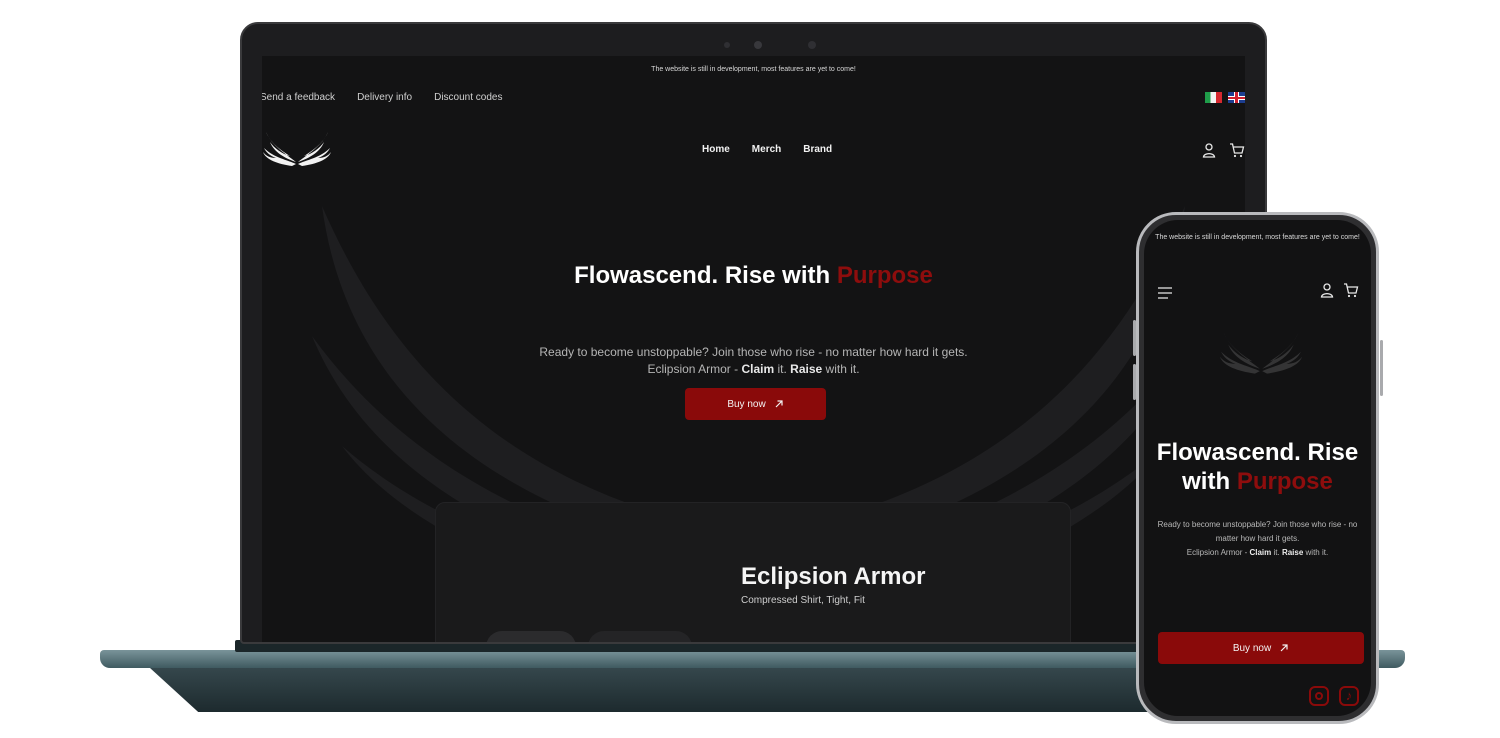 This screenshot has width=1500, height=738. I want to click on mobile-buy-now-label: Buy now, so click(1252, 648).